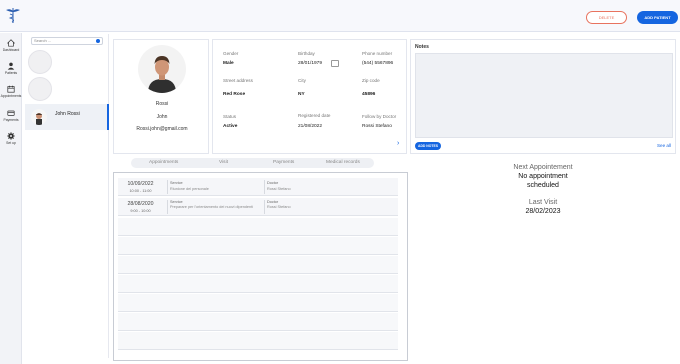 This screenshot has width=680, height=364. Describe the element at coordinates (664, 145) in the screenshot. I see `see-all-link: See all` at that location.